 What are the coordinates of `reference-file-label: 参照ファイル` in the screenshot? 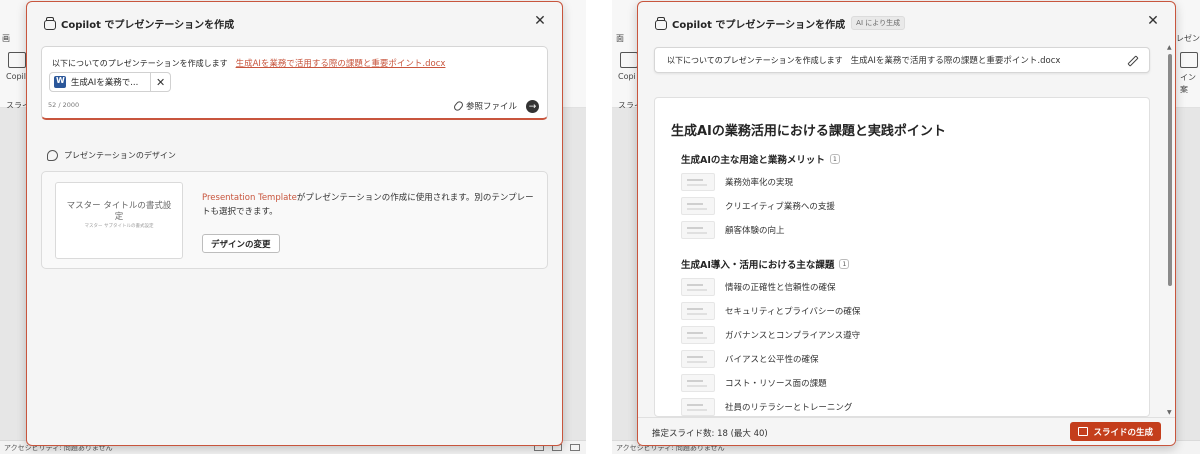 It's located at (491, 107).